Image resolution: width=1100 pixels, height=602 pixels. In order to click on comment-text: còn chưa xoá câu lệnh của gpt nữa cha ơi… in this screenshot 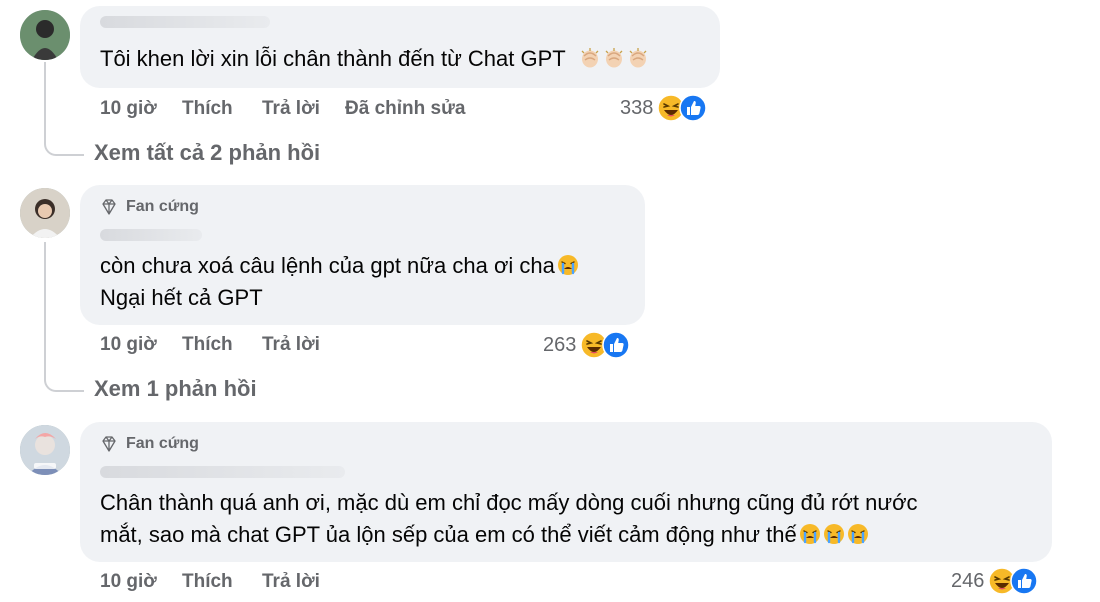, I will do `click(339, 282)`.